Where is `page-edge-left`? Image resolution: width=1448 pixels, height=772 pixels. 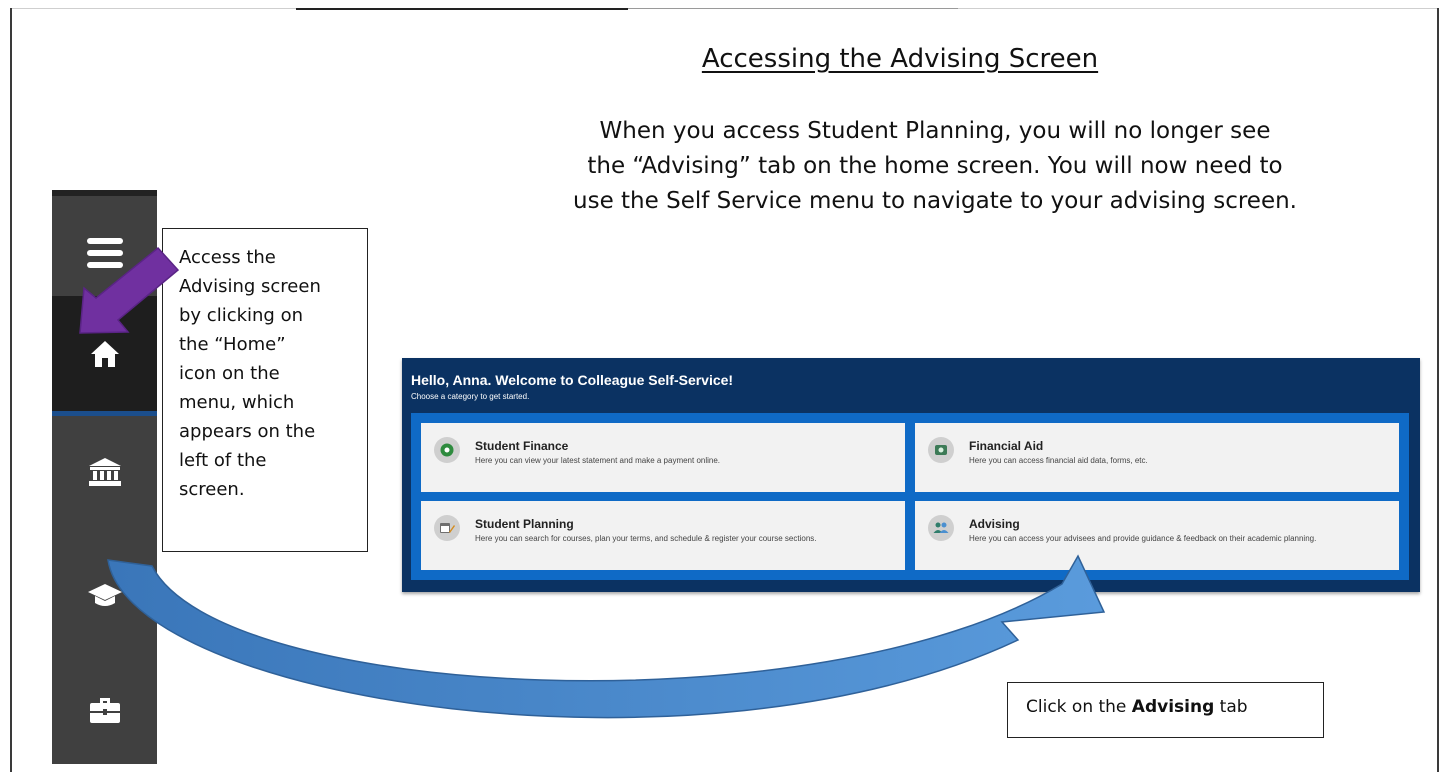
page-edge-left is located at coordinates (11, 390).